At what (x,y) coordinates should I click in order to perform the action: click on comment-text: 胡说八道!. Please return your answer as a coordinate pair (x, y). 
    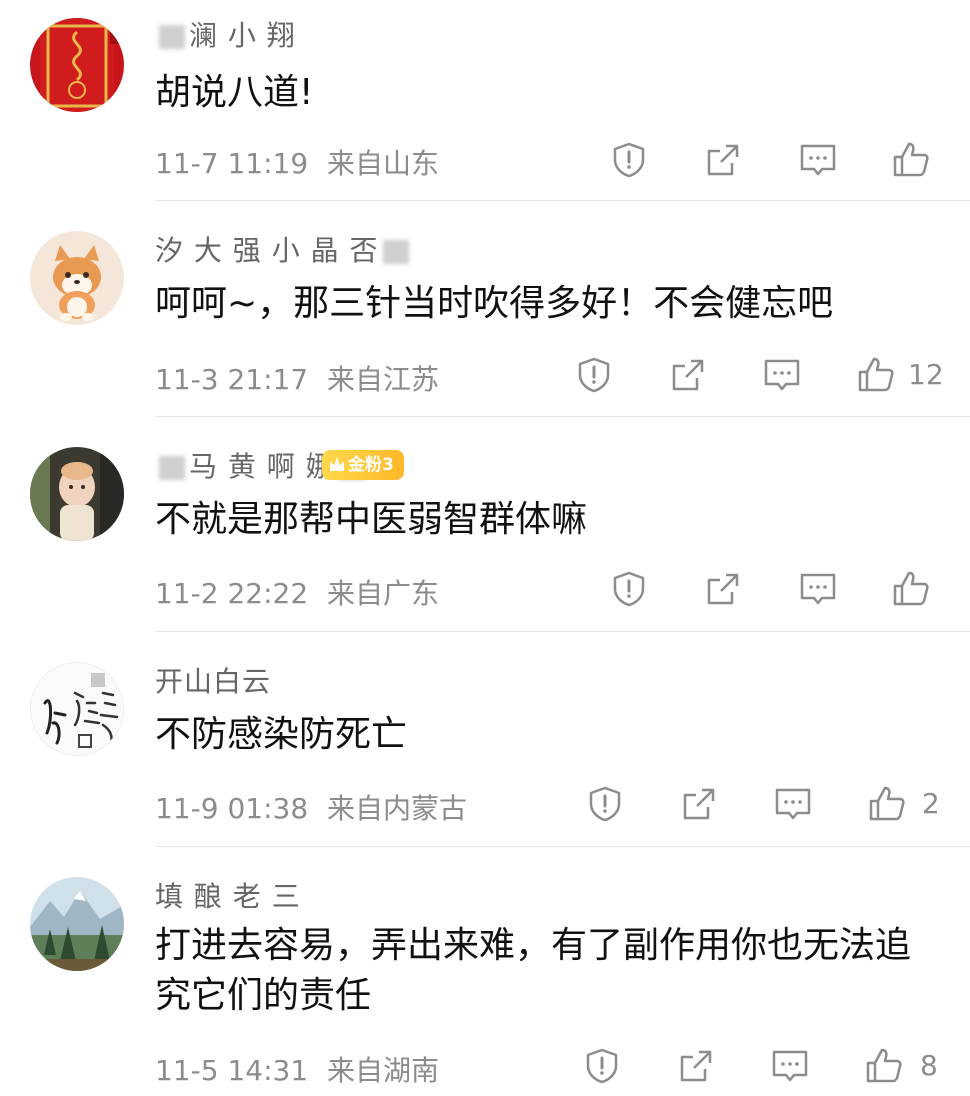
    Looking at the image, I should click on (234, 92).